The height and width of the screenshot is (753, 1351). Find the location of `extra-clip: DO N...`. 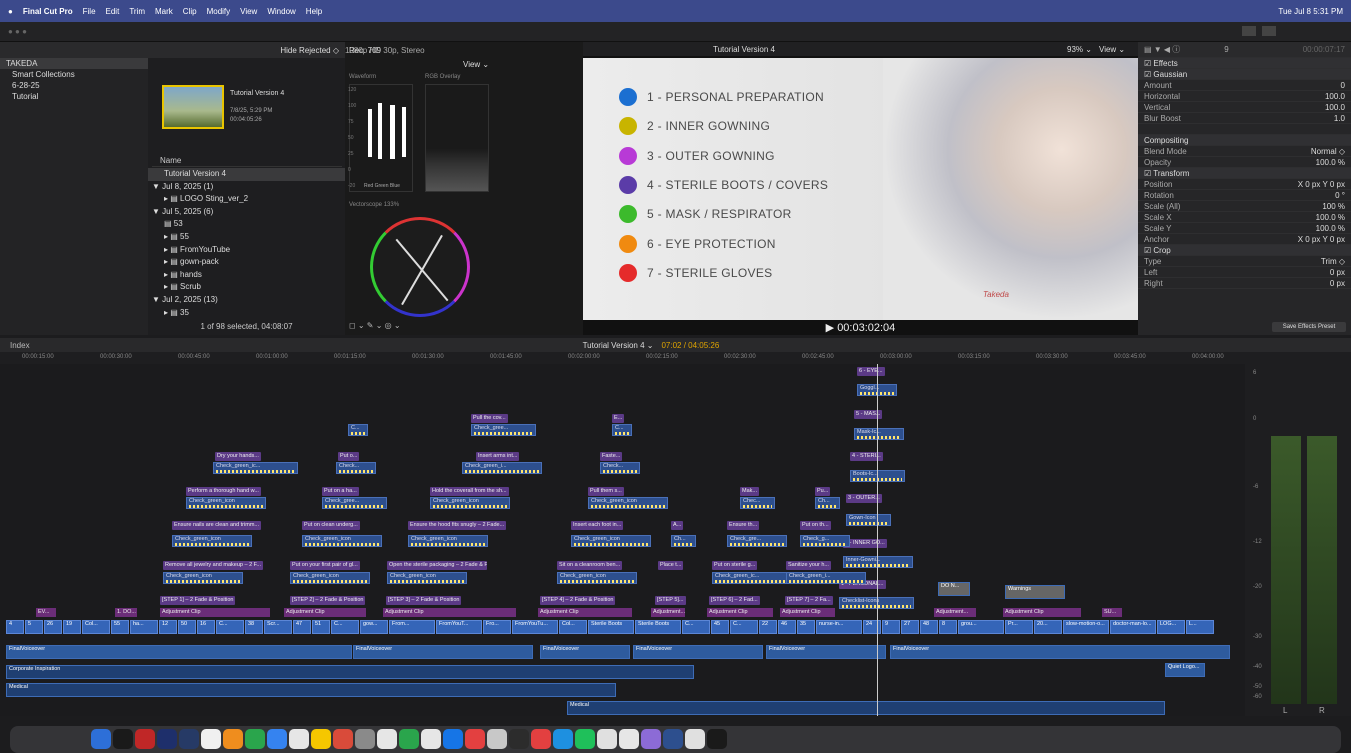

extra-clip: DO N... is located at coordinates (954, 589).